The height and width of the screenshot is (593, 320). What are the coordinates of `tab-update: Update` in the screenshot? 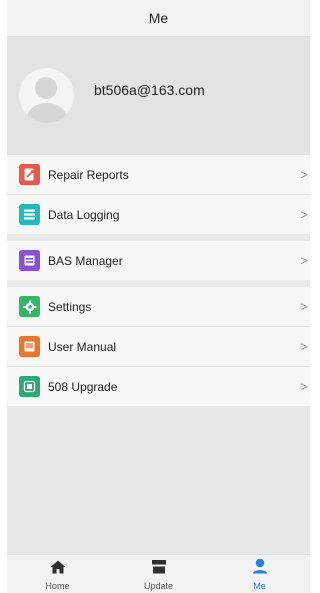 It's located at (158, 574).